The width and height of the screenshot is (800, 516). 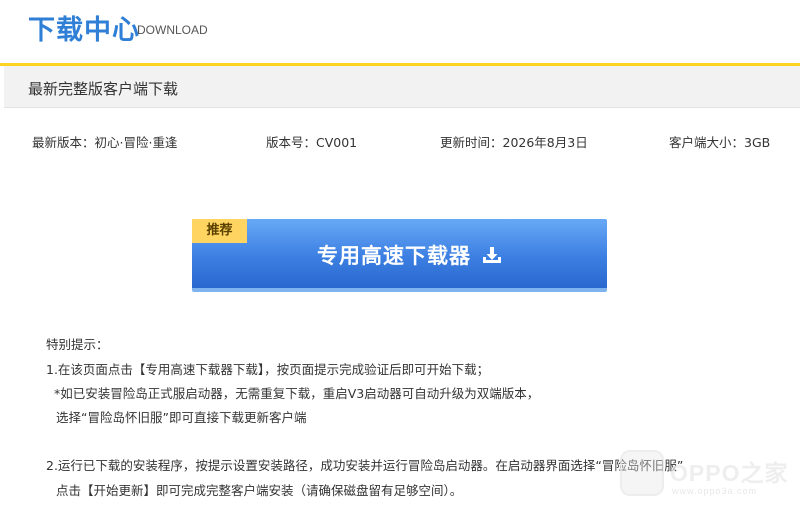 I want to click on page-title: 下载中心, so click(x=84, y=30).